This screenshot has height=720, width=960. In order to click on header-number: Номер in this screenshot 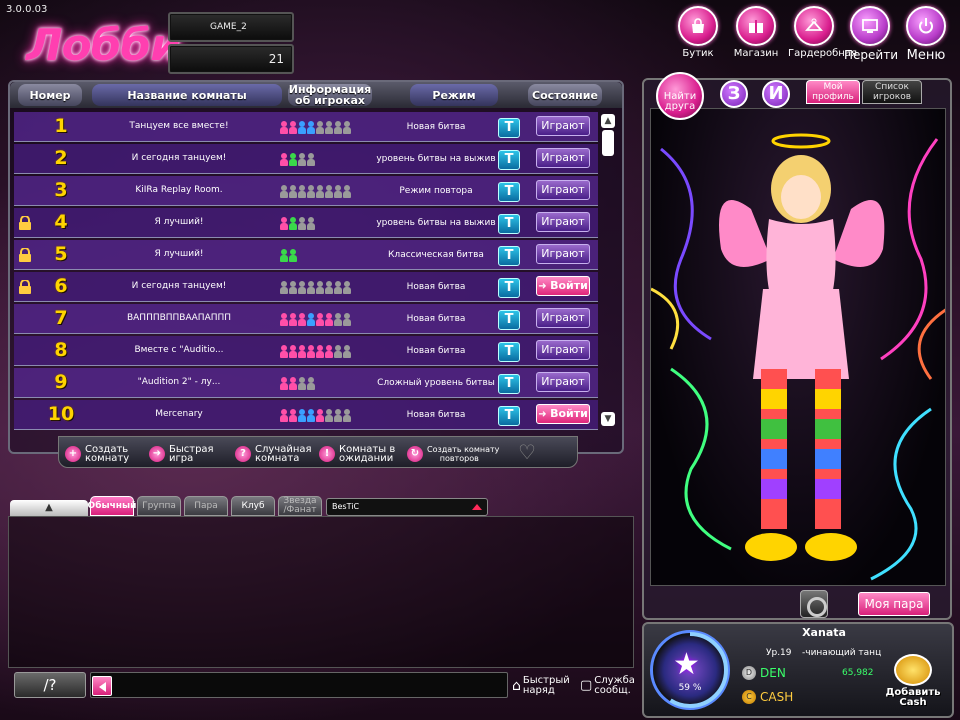, I will do `click(50, 95)`.